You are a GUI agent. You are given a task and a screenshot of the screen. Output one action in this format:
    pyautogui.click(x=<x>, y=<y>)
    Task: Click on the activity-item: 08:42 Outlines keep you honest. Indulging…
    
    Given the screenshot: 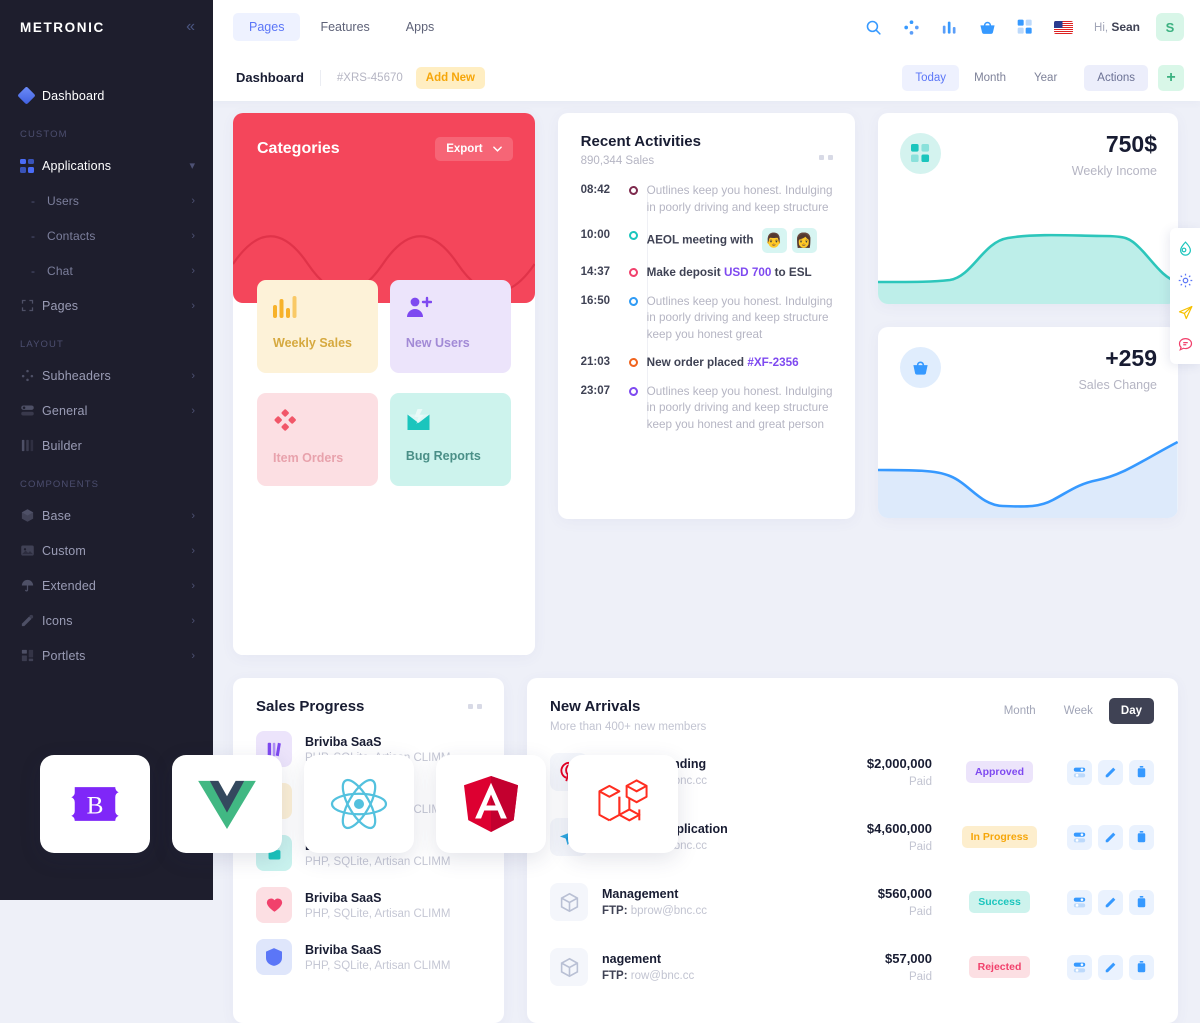 What is the action you would take?
    pyautogui.click(x=707, y=199)
    